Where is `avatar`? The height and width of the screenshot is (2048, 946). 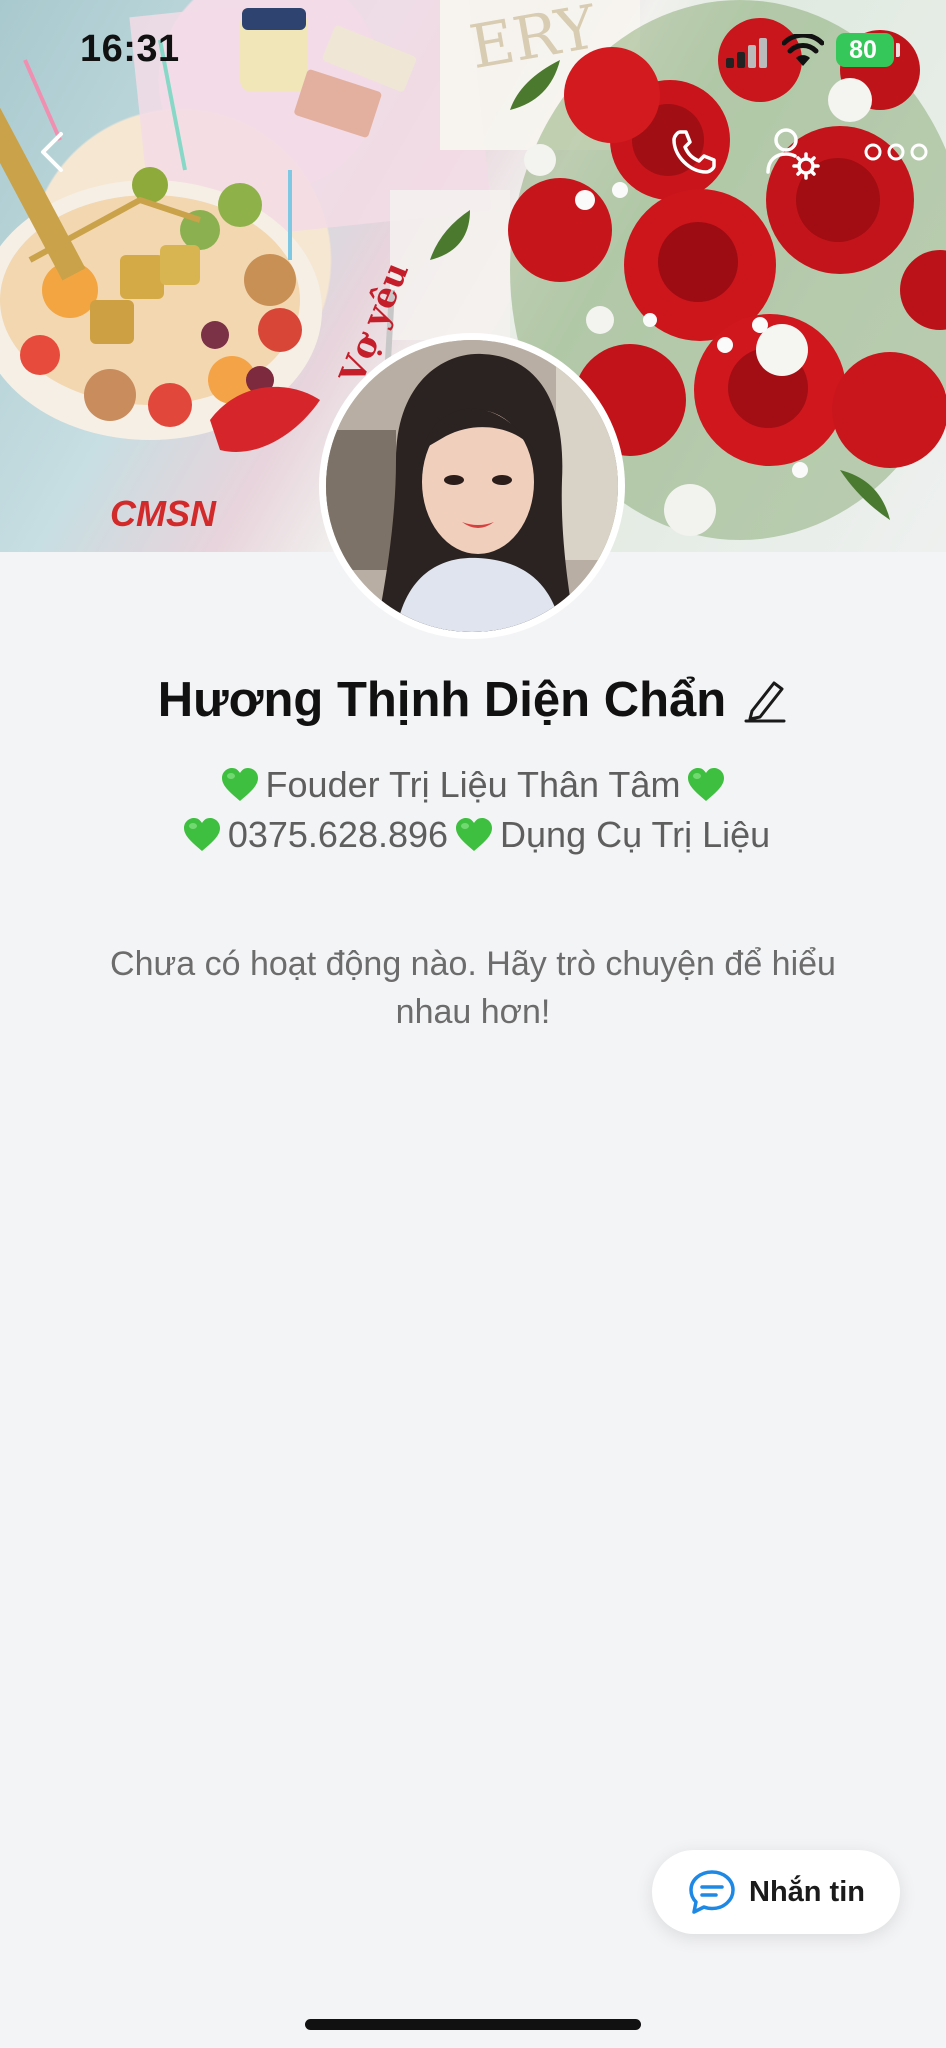
avatar is located at coordinates (472, 486).